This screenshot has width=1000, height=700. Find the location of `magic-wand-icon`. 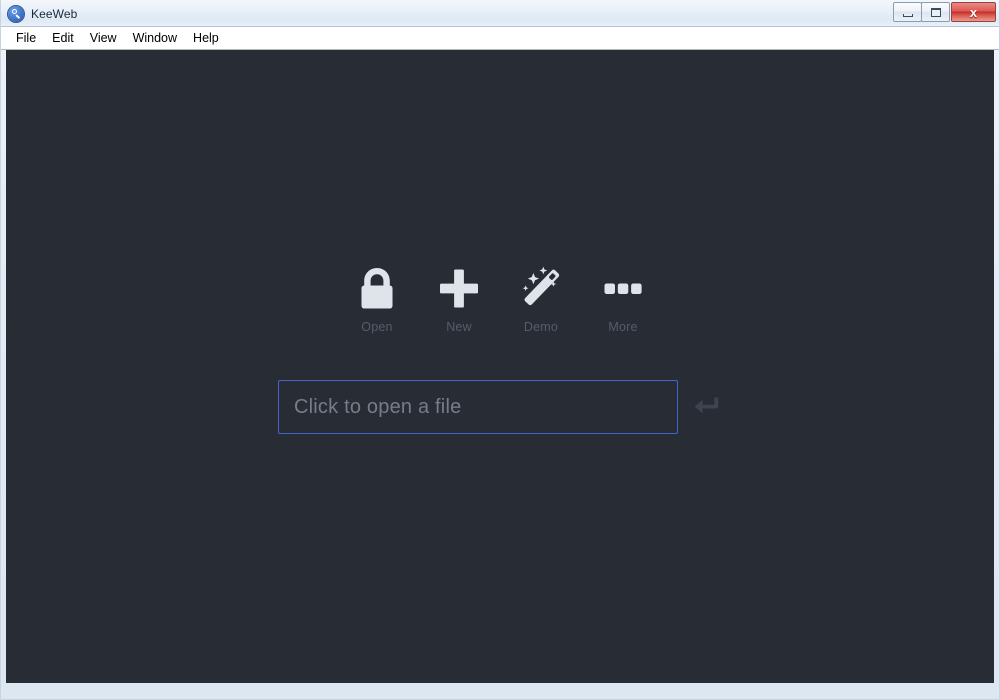

magic-wand-icon is located at coordinates (541, 288).